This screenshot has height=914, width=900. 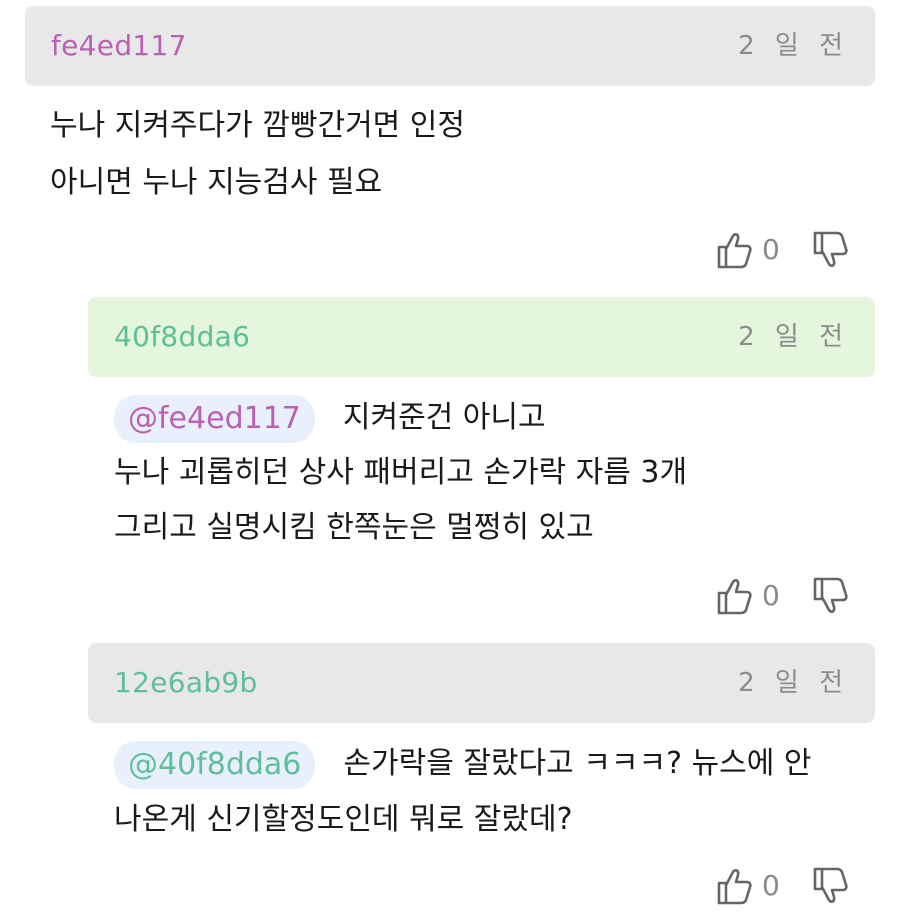 I want to click on thumbs-up-icon, so click(x=734, y=886).